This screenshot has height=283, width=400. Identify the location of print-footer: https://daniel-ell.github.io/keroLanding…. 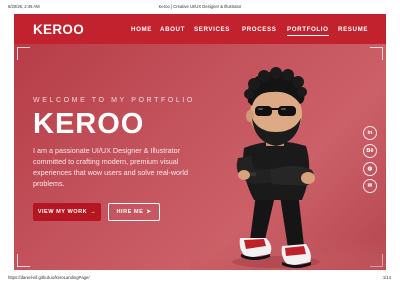
(200, 277).